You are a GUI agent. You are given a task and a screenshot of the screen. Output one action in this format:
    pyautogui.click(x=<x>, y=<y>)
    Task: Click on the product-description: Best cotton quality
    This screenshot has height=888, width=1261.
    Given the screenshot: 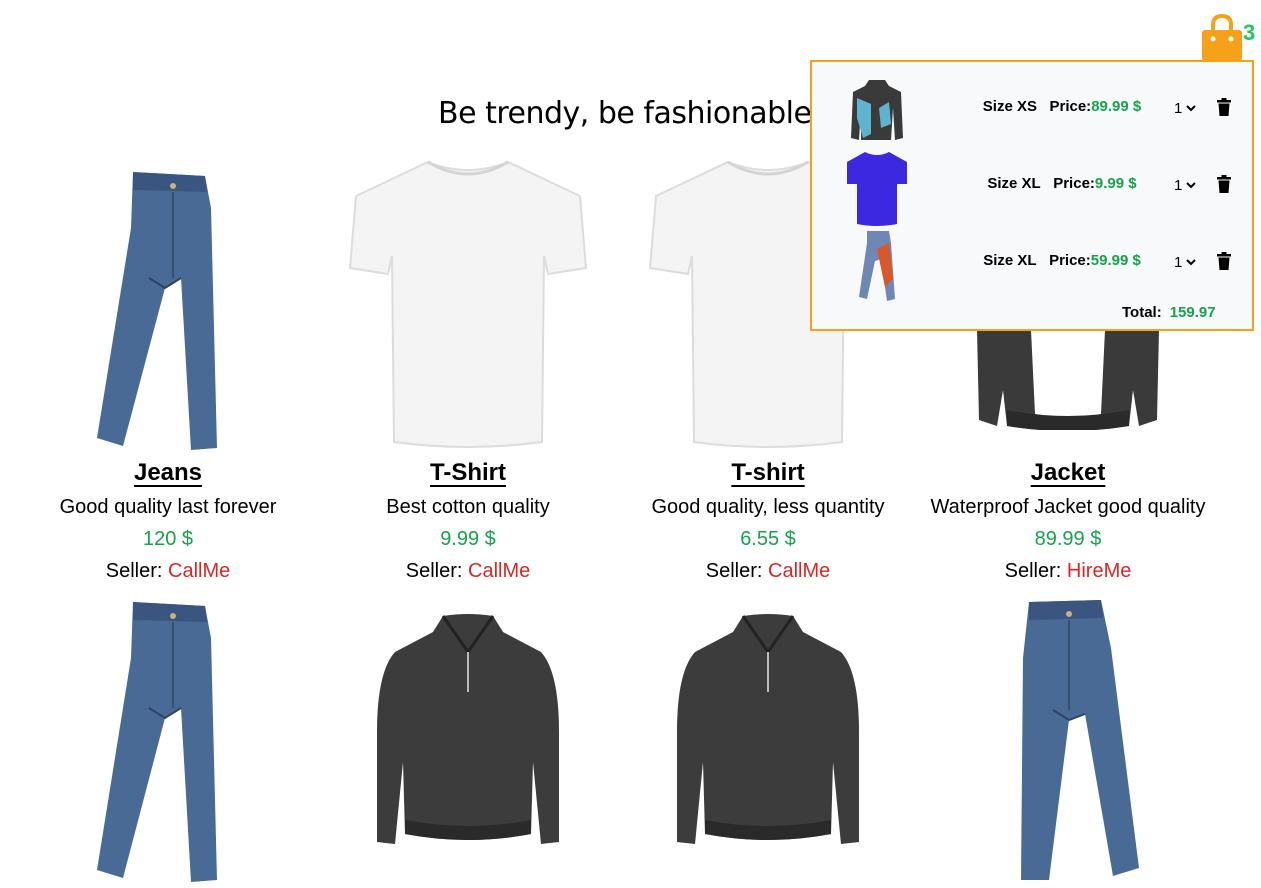 What is the action you would take?
    pyautogui.click(x=468, y=507)
    